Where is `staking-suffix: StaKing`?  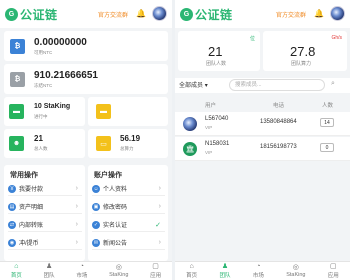
staking-suffix: StaKing is located at coordinates (57, 106).